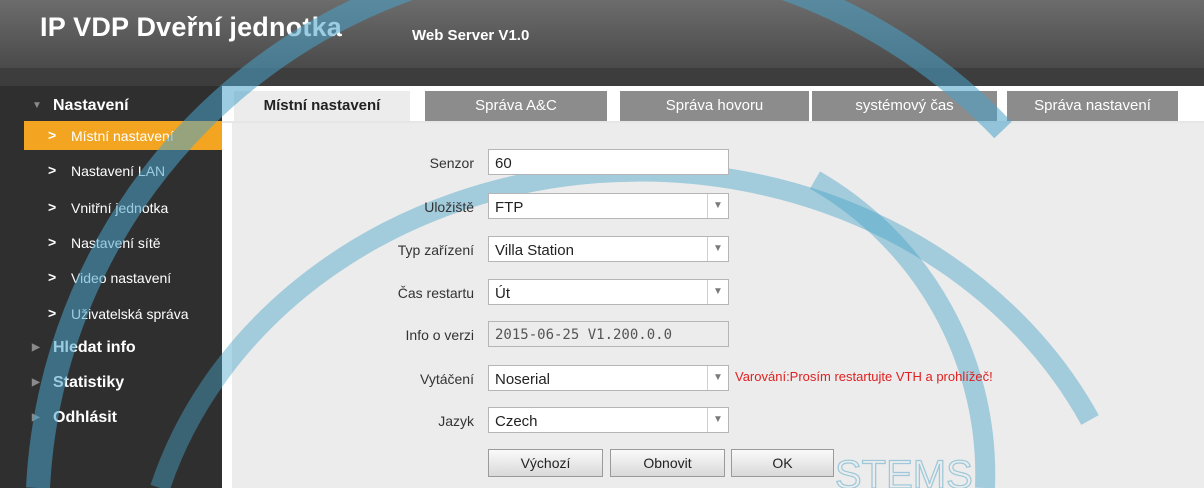  Describe the element at coordinates (130, 314) in the screenshot. I see `sidebar-item-label: Uživatelská správa` at that location.